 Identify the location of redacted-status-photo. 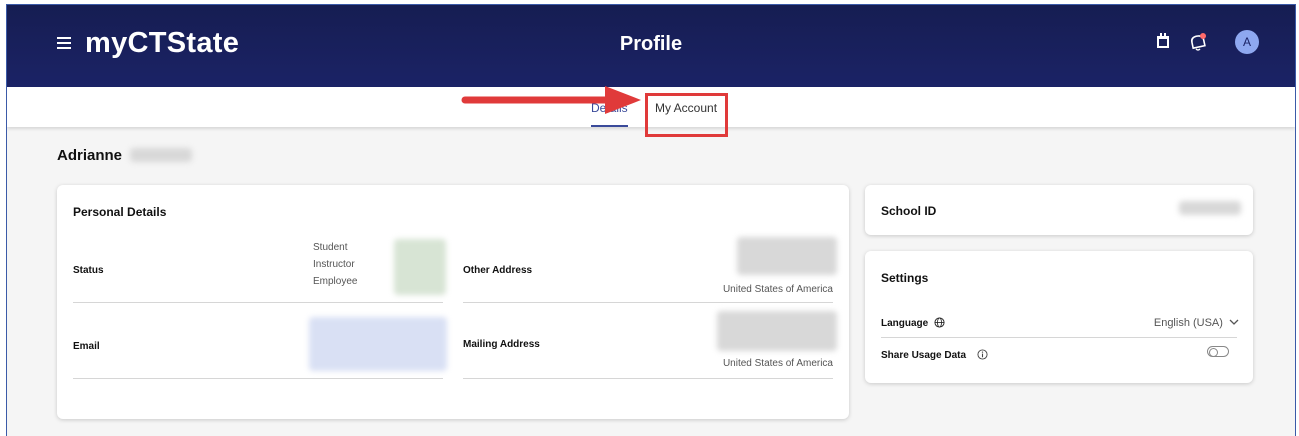
(420, 267).